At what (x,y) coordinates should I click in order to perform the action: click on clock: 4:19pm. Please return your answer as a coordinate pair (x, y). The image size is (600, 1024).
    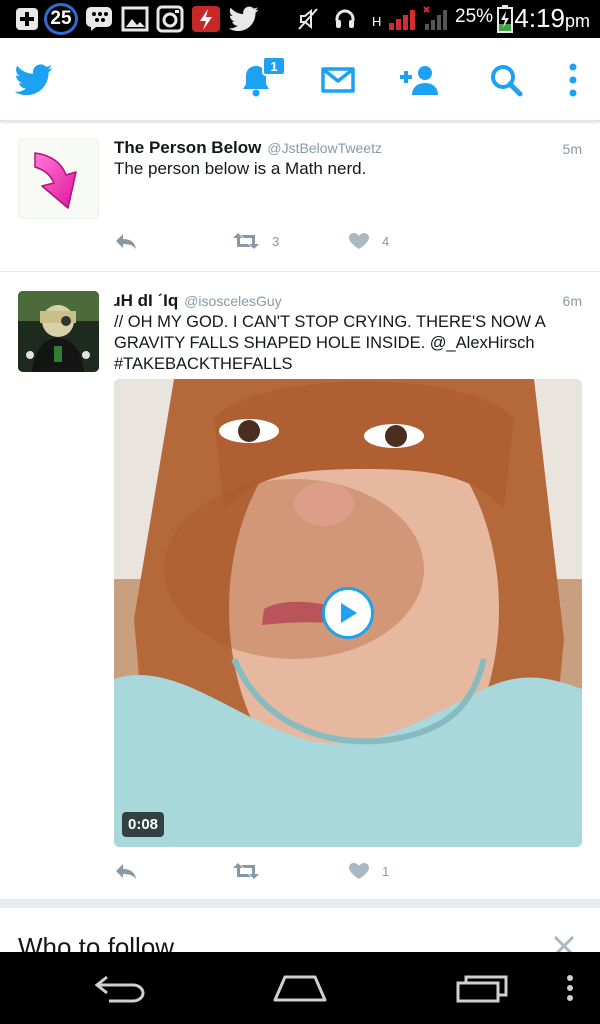
    Looking at the image, I should click on (552, 18).